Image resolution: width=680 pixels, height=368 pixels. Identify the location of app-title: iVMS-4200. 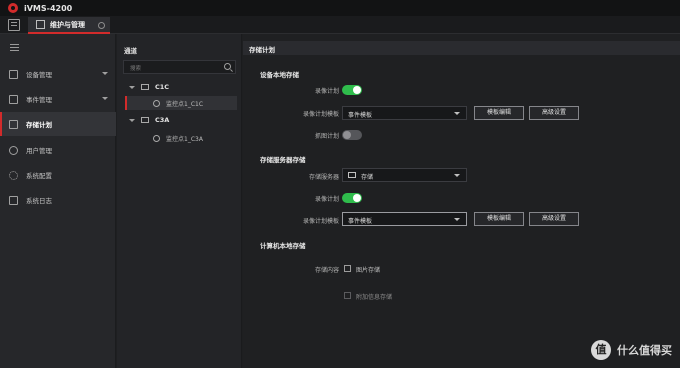
(48, 8).